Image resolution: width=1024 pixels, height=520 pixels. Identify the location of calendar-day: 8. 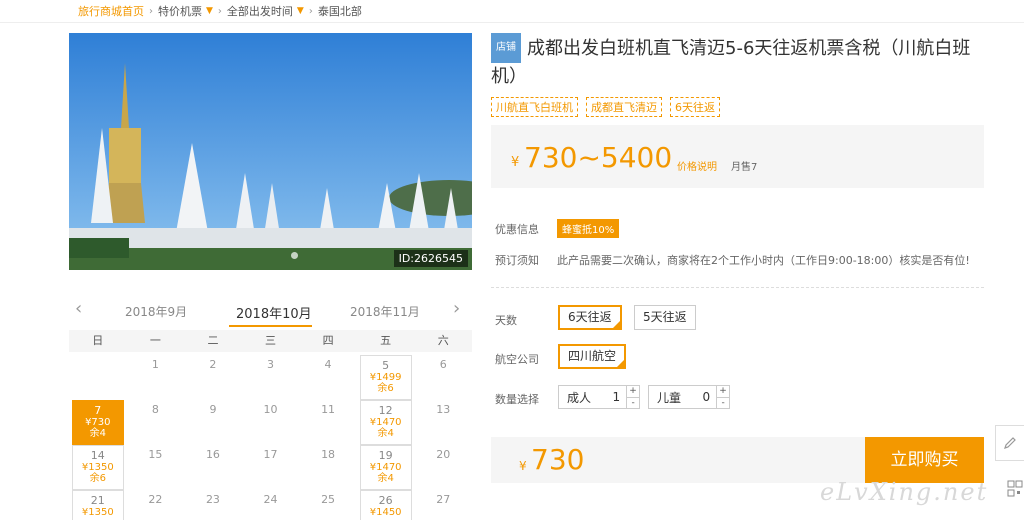
(156, 422).